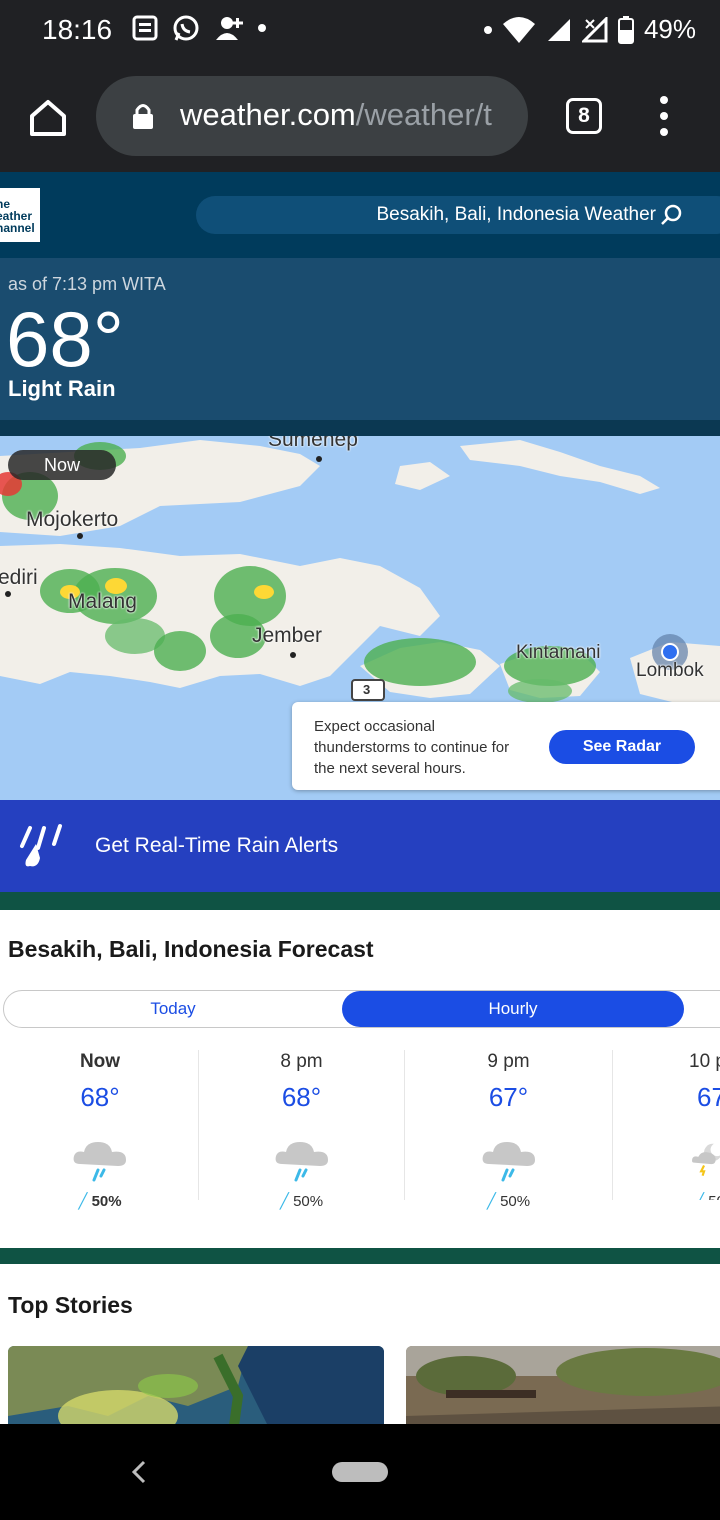 This screenshot has height=1520, width=720. What do you see at coordinates (558, 29) in the screenshot?
I see `signal-icon` at bounding box center [558, 29].